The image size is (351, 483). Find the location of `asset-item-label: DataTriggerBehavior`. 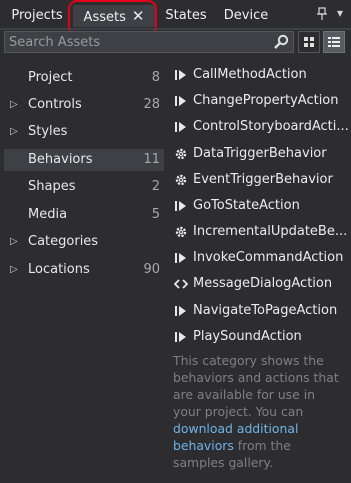

asset-item-label: DataTriggerBehavior is located at coordinates (260, 153).